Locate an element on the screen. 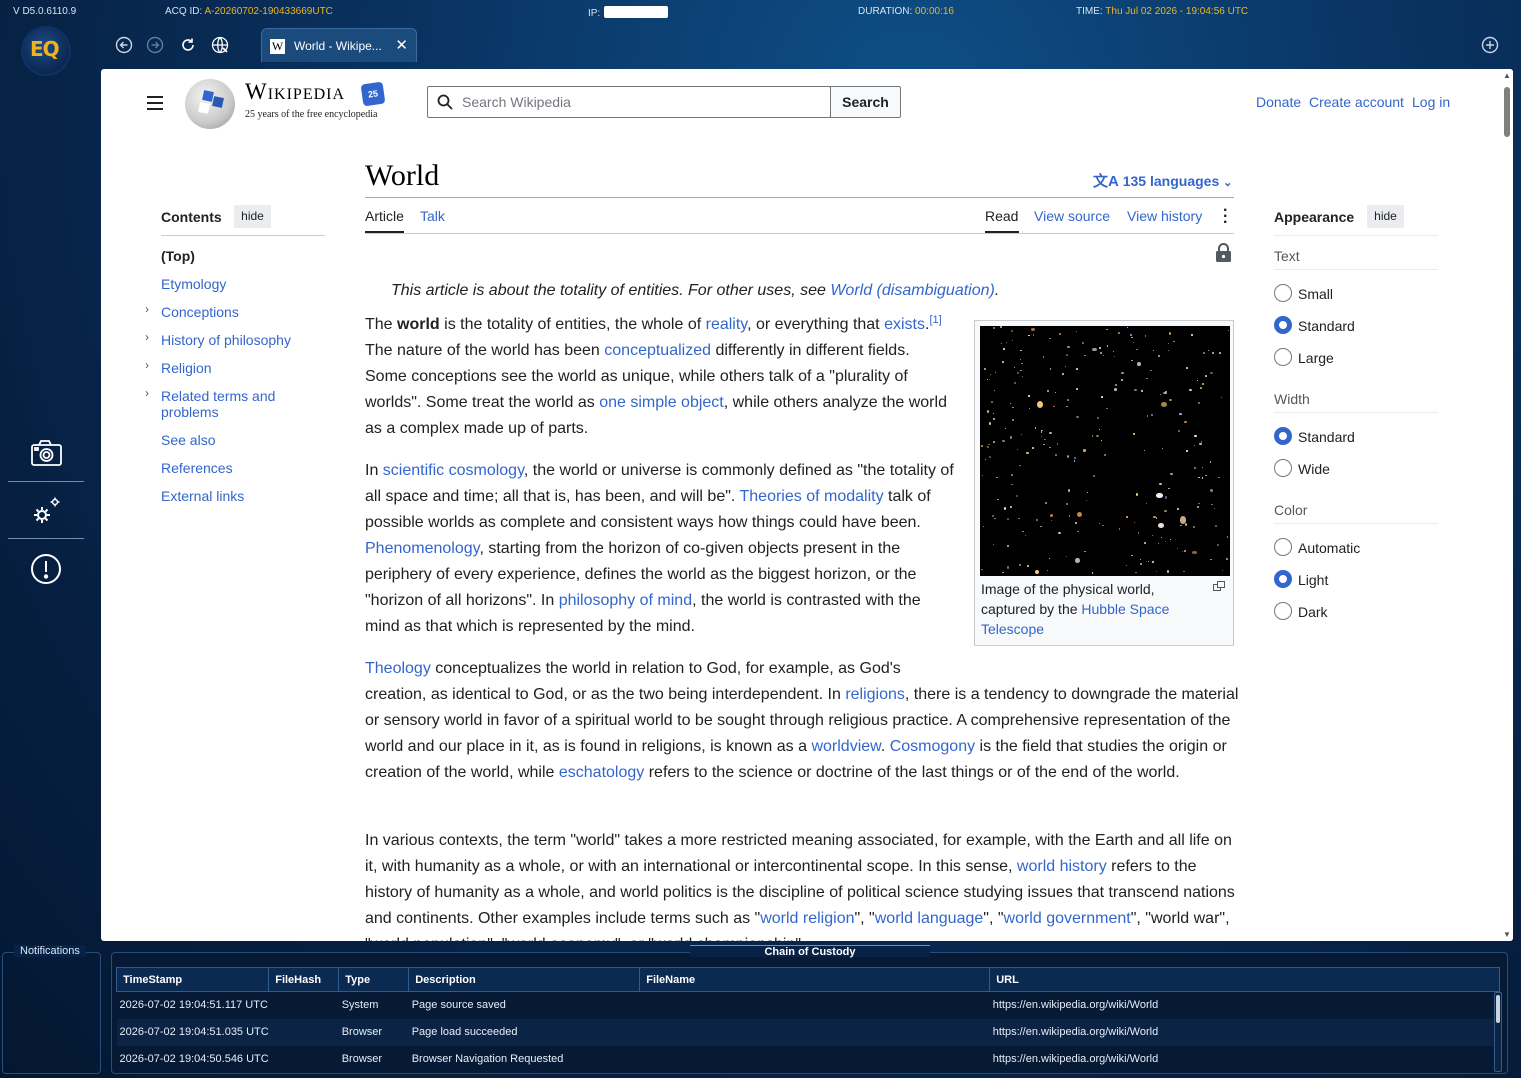 The image size is (1521, 1078). new-tab-plus-icon is located at coordinates (1490, 45).